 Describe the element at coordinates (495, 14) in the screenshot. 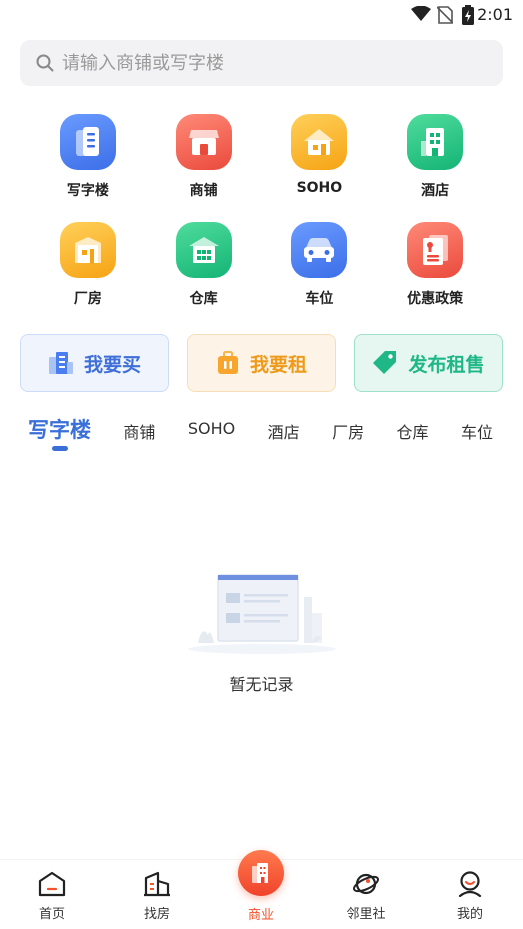

I see `clock: 2:01` at that location.